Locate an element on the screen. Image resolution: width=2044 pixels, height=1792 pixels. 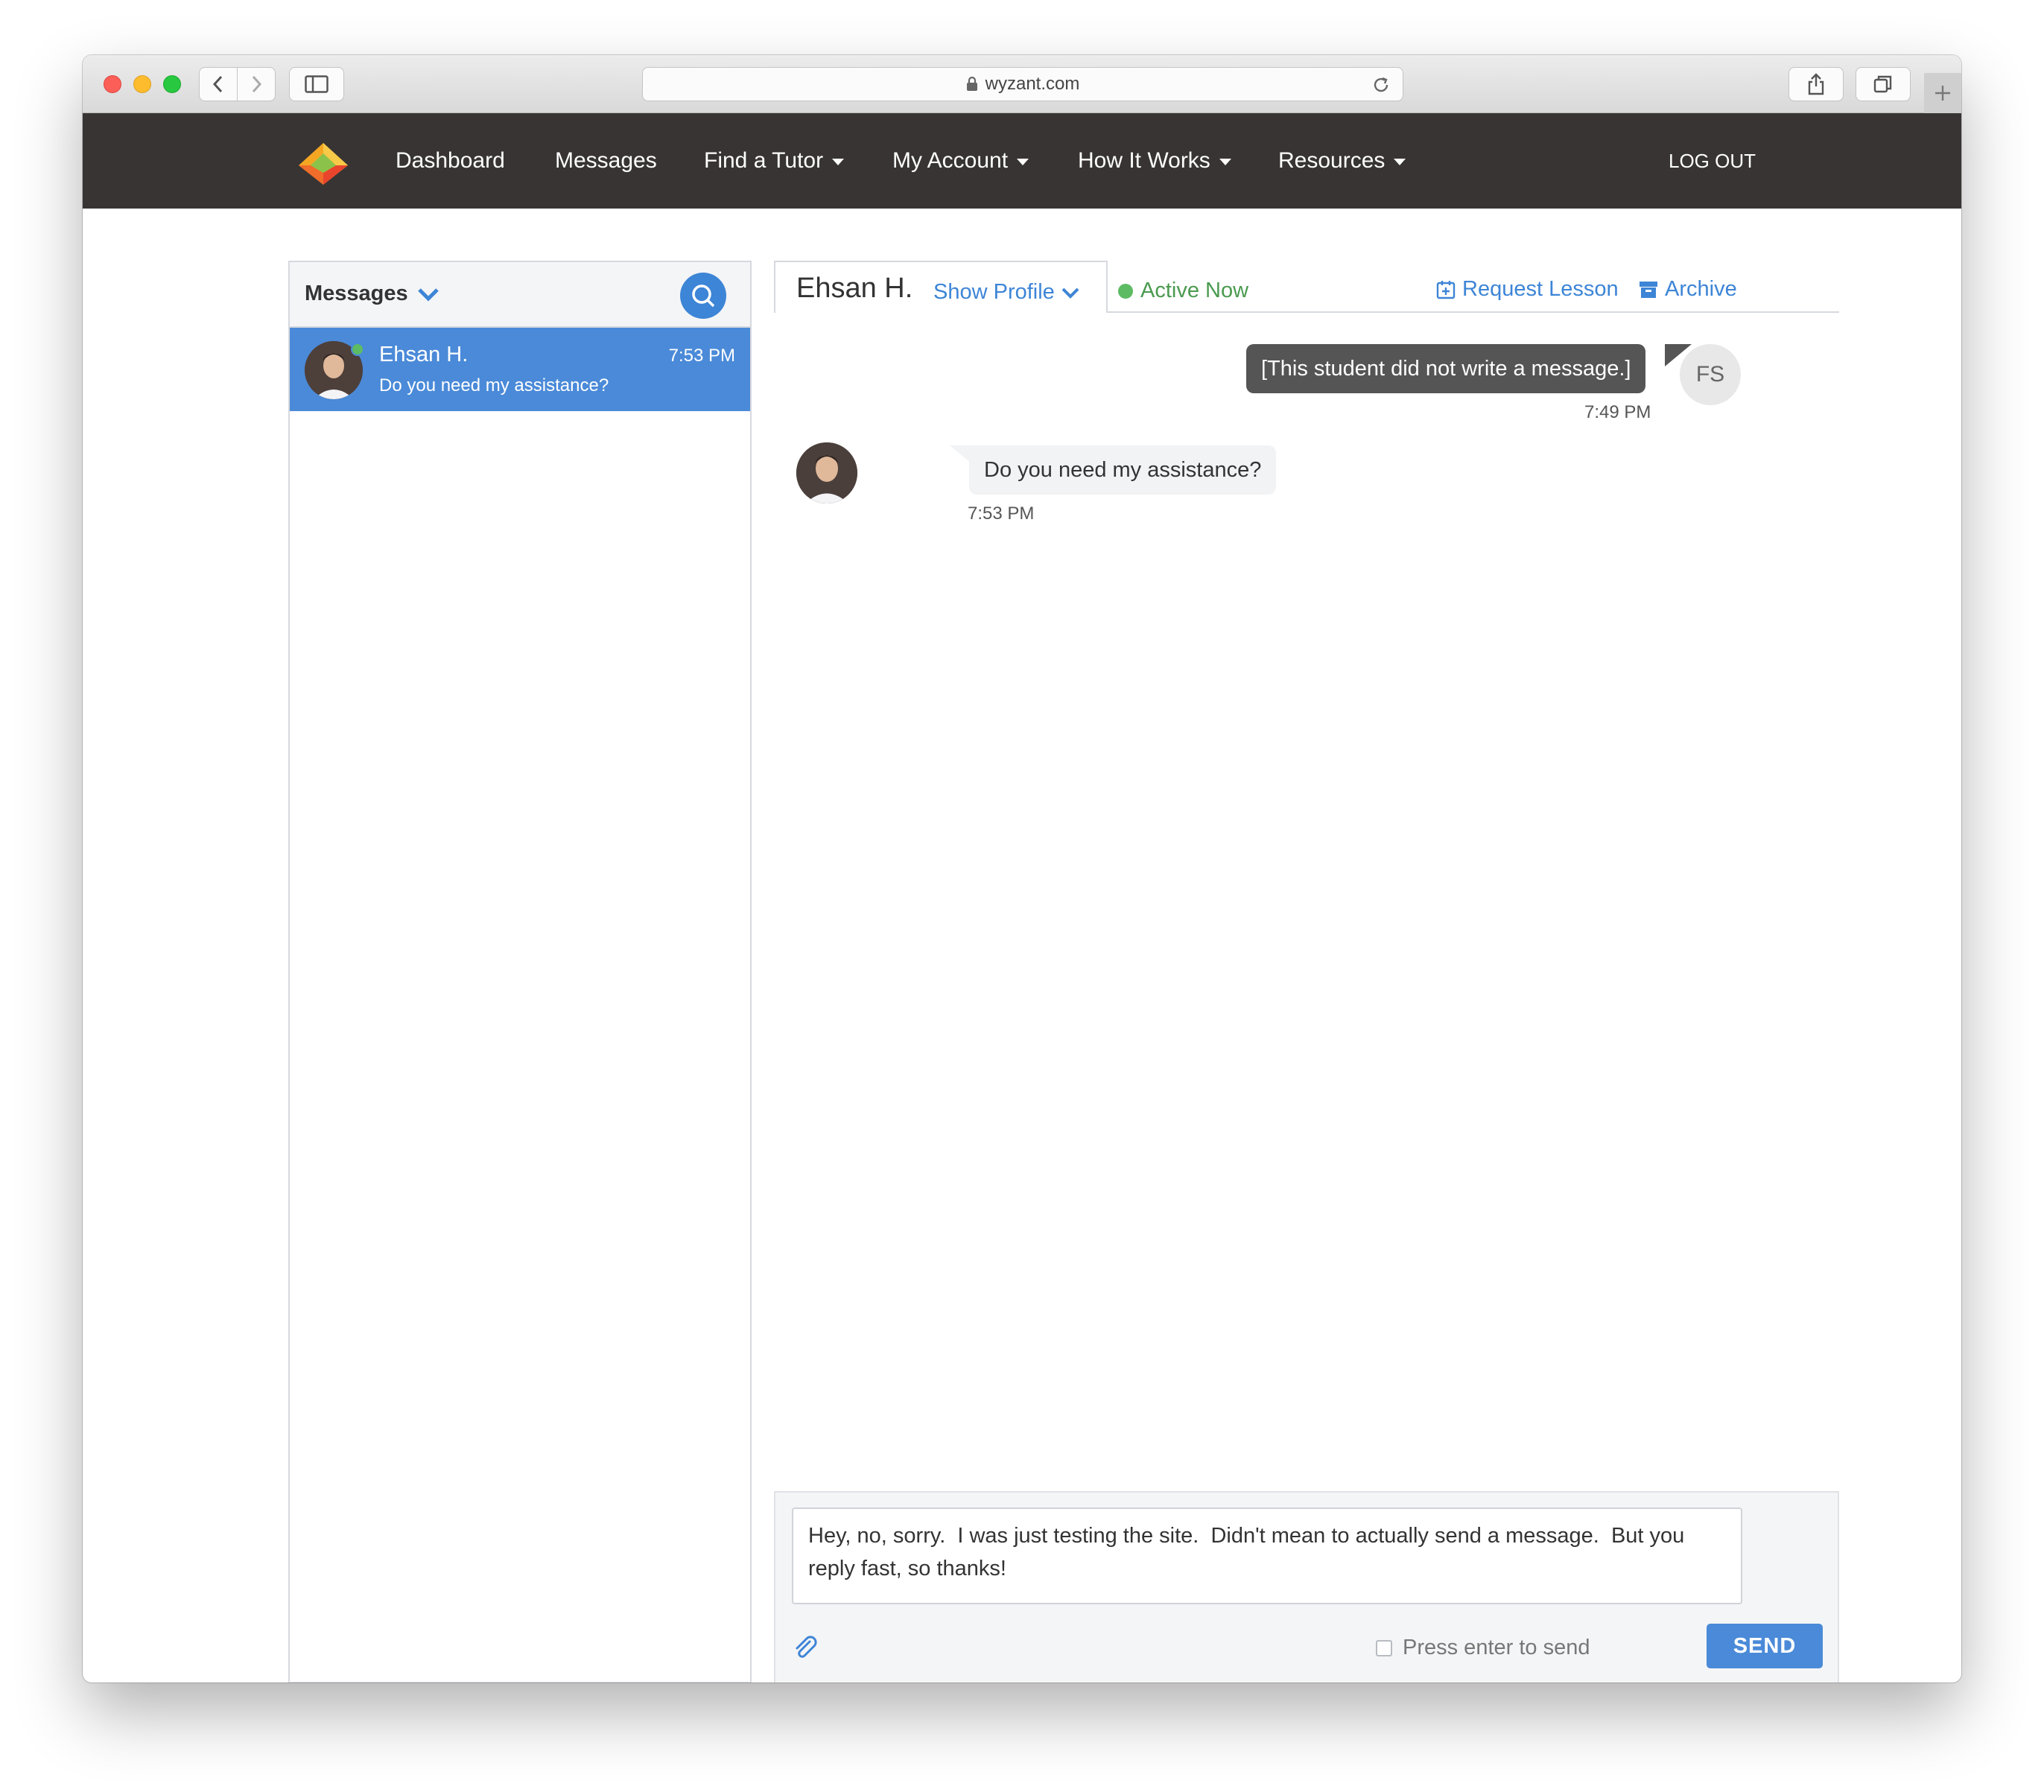
browser-toolbar: wyzant.com is located at coordinates (1022, 84).